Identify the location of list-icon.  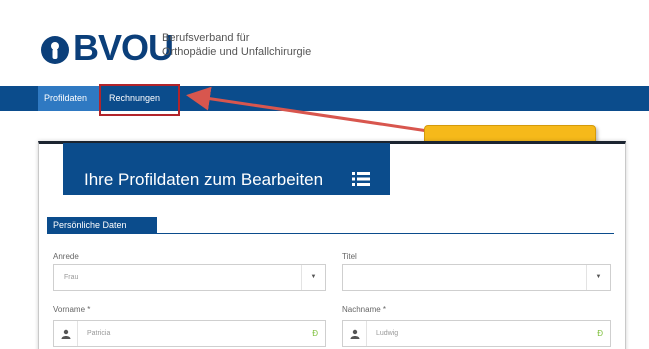
(361, 179).